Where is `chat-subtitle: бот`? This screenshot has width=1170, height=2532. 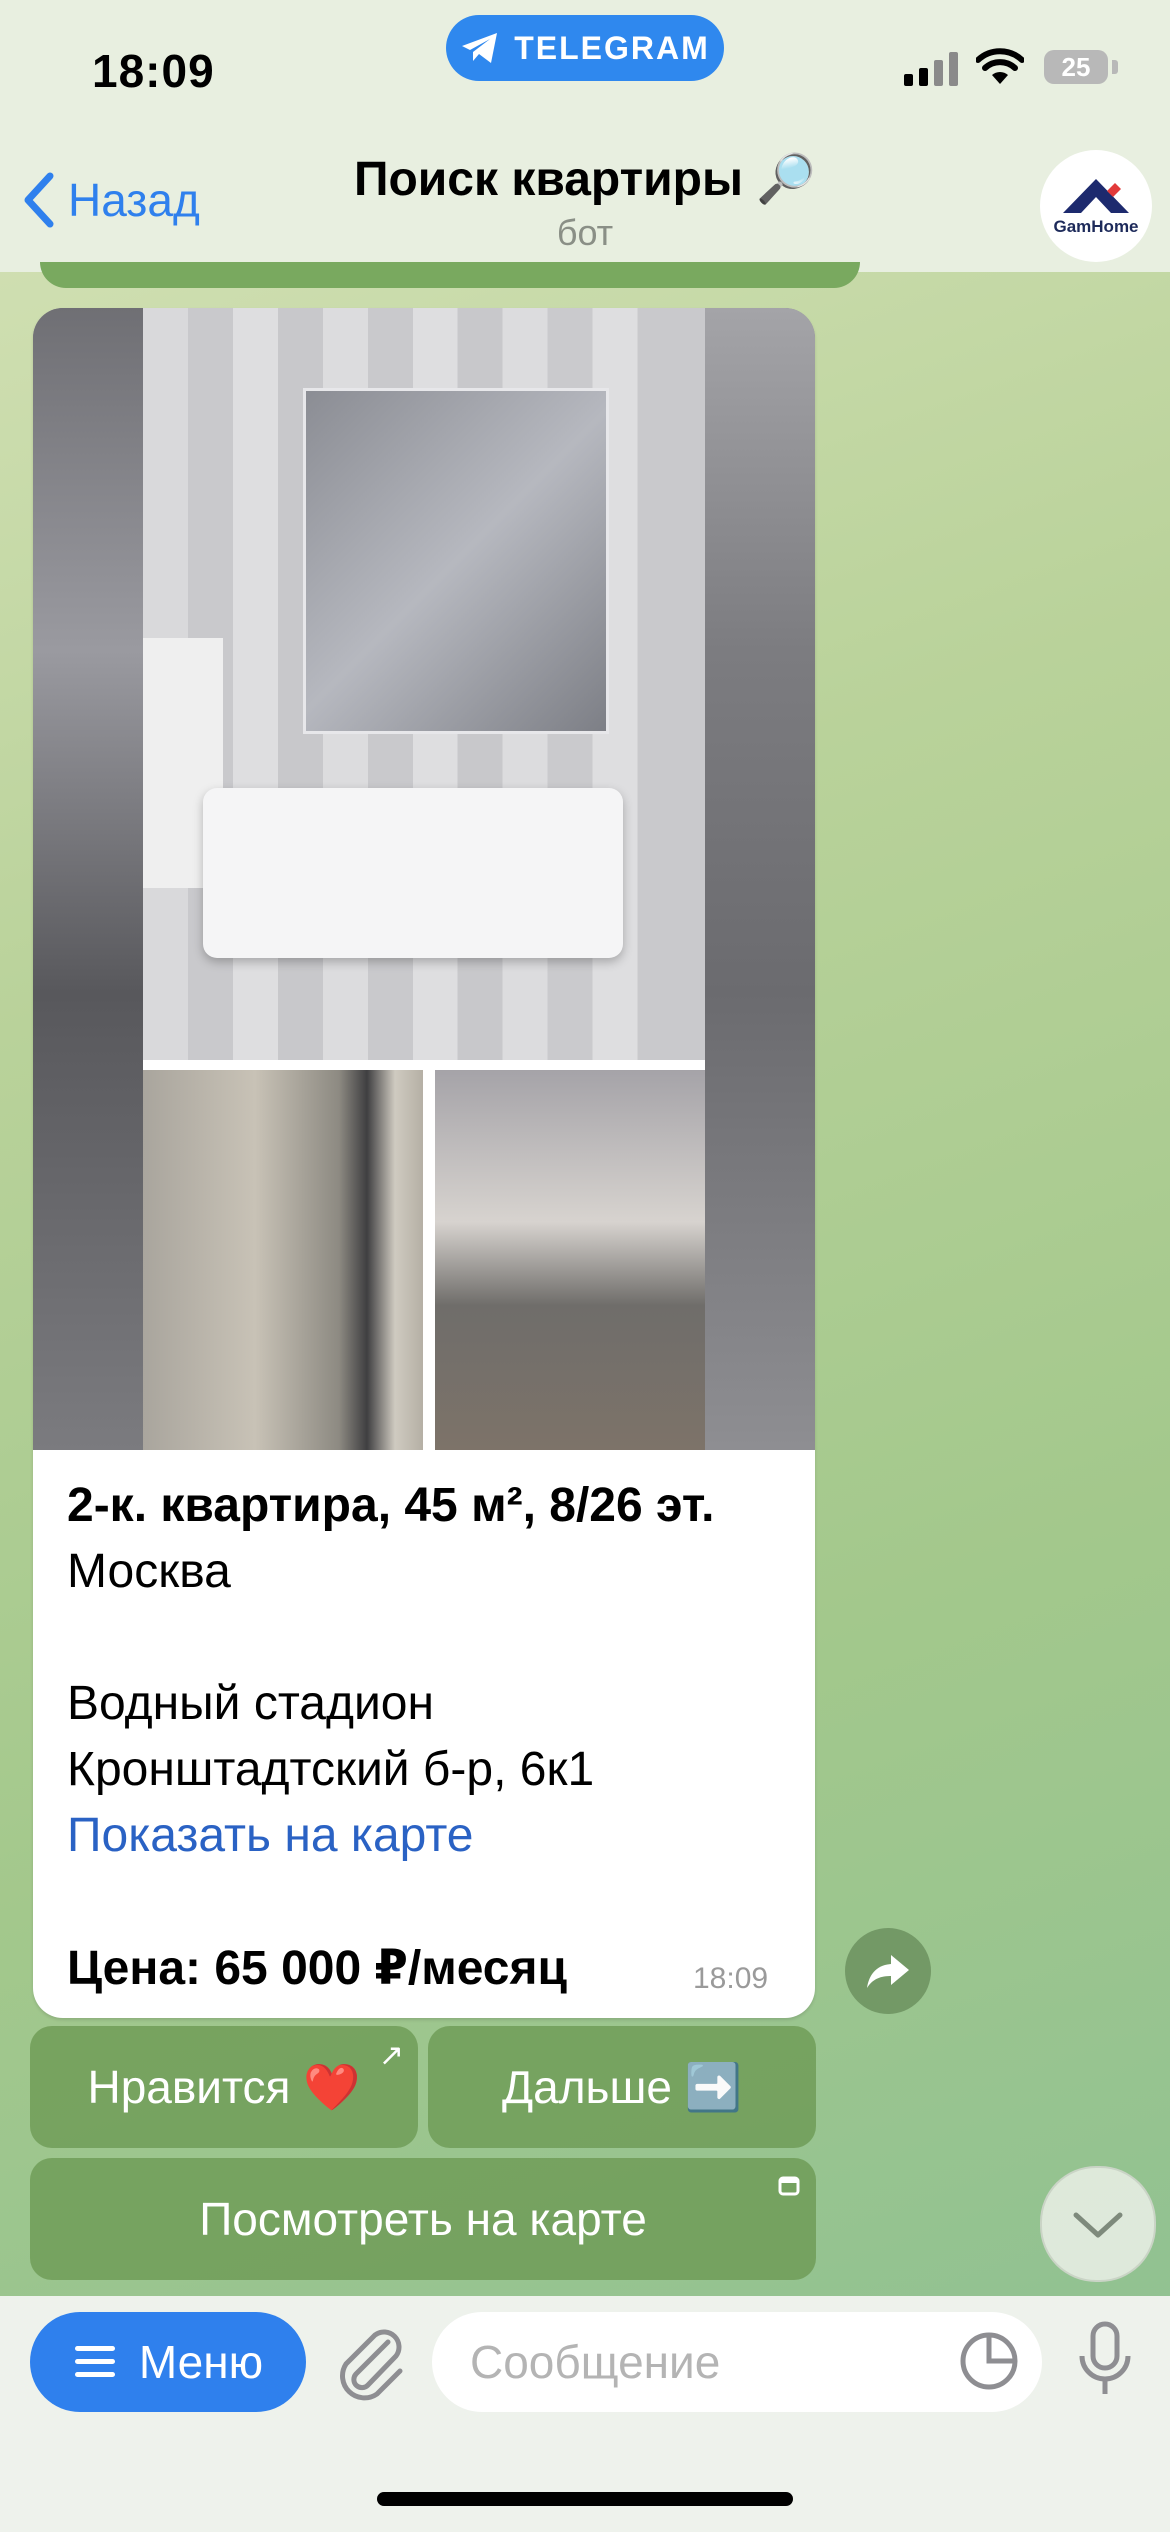 chat-subtitle: бот is located at coordinates (585, 232).